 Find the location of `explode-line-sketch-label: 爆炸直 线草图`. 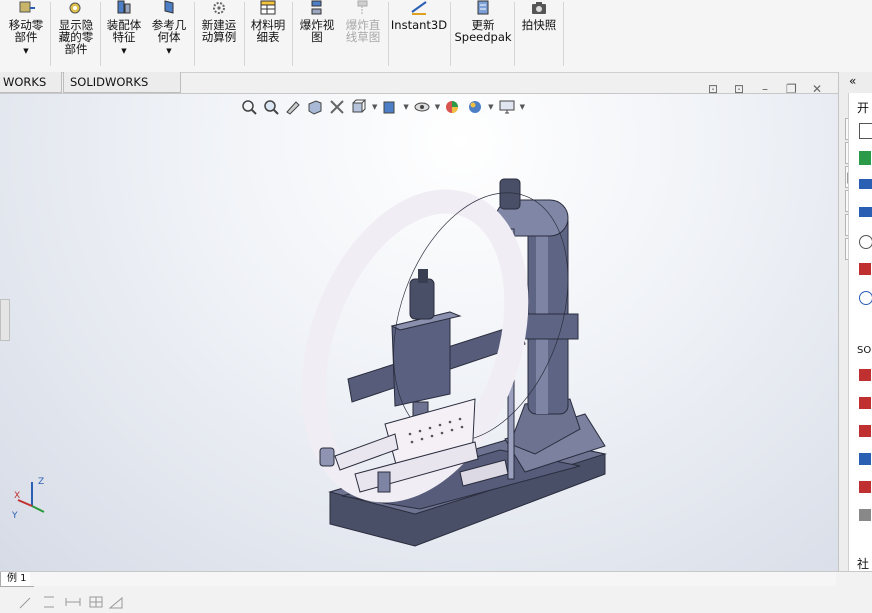

explode-line-sketch-label: 爆炸直 线草图 is located at coordinates (363, 31).